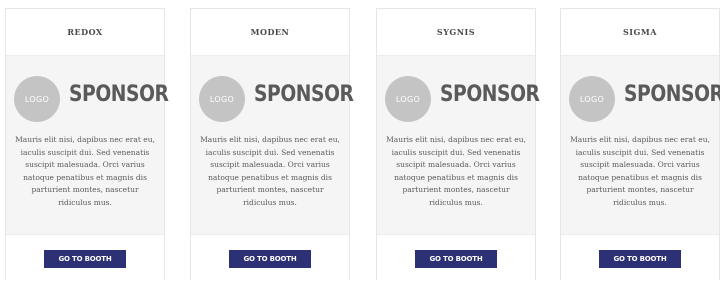 Image resolution: width=720 pixels, height=282 pixels. I want to click on card-title: MODEN, so click(270, 32).